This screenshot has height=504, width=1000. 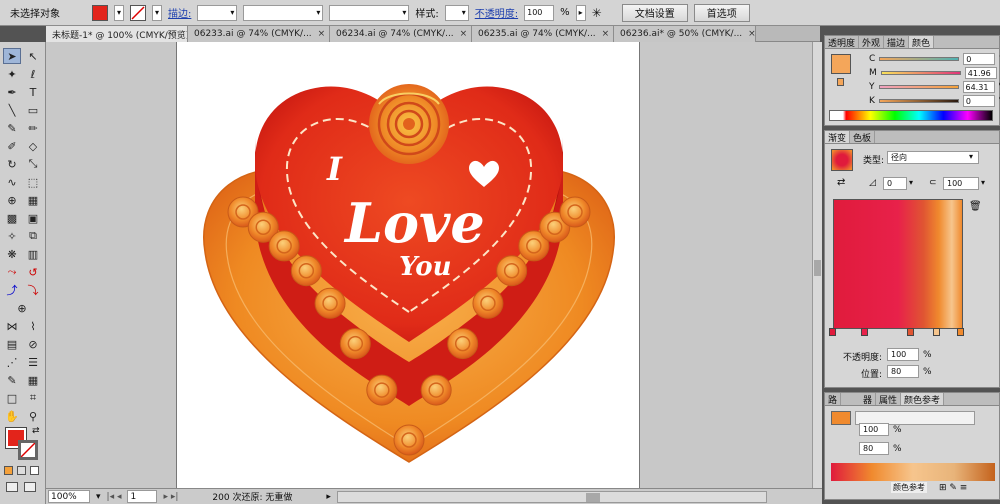 What do you see at coordinates (898, 264) in the screenshot?
I see `gradient-ramp` at bounding box center [898, 264].